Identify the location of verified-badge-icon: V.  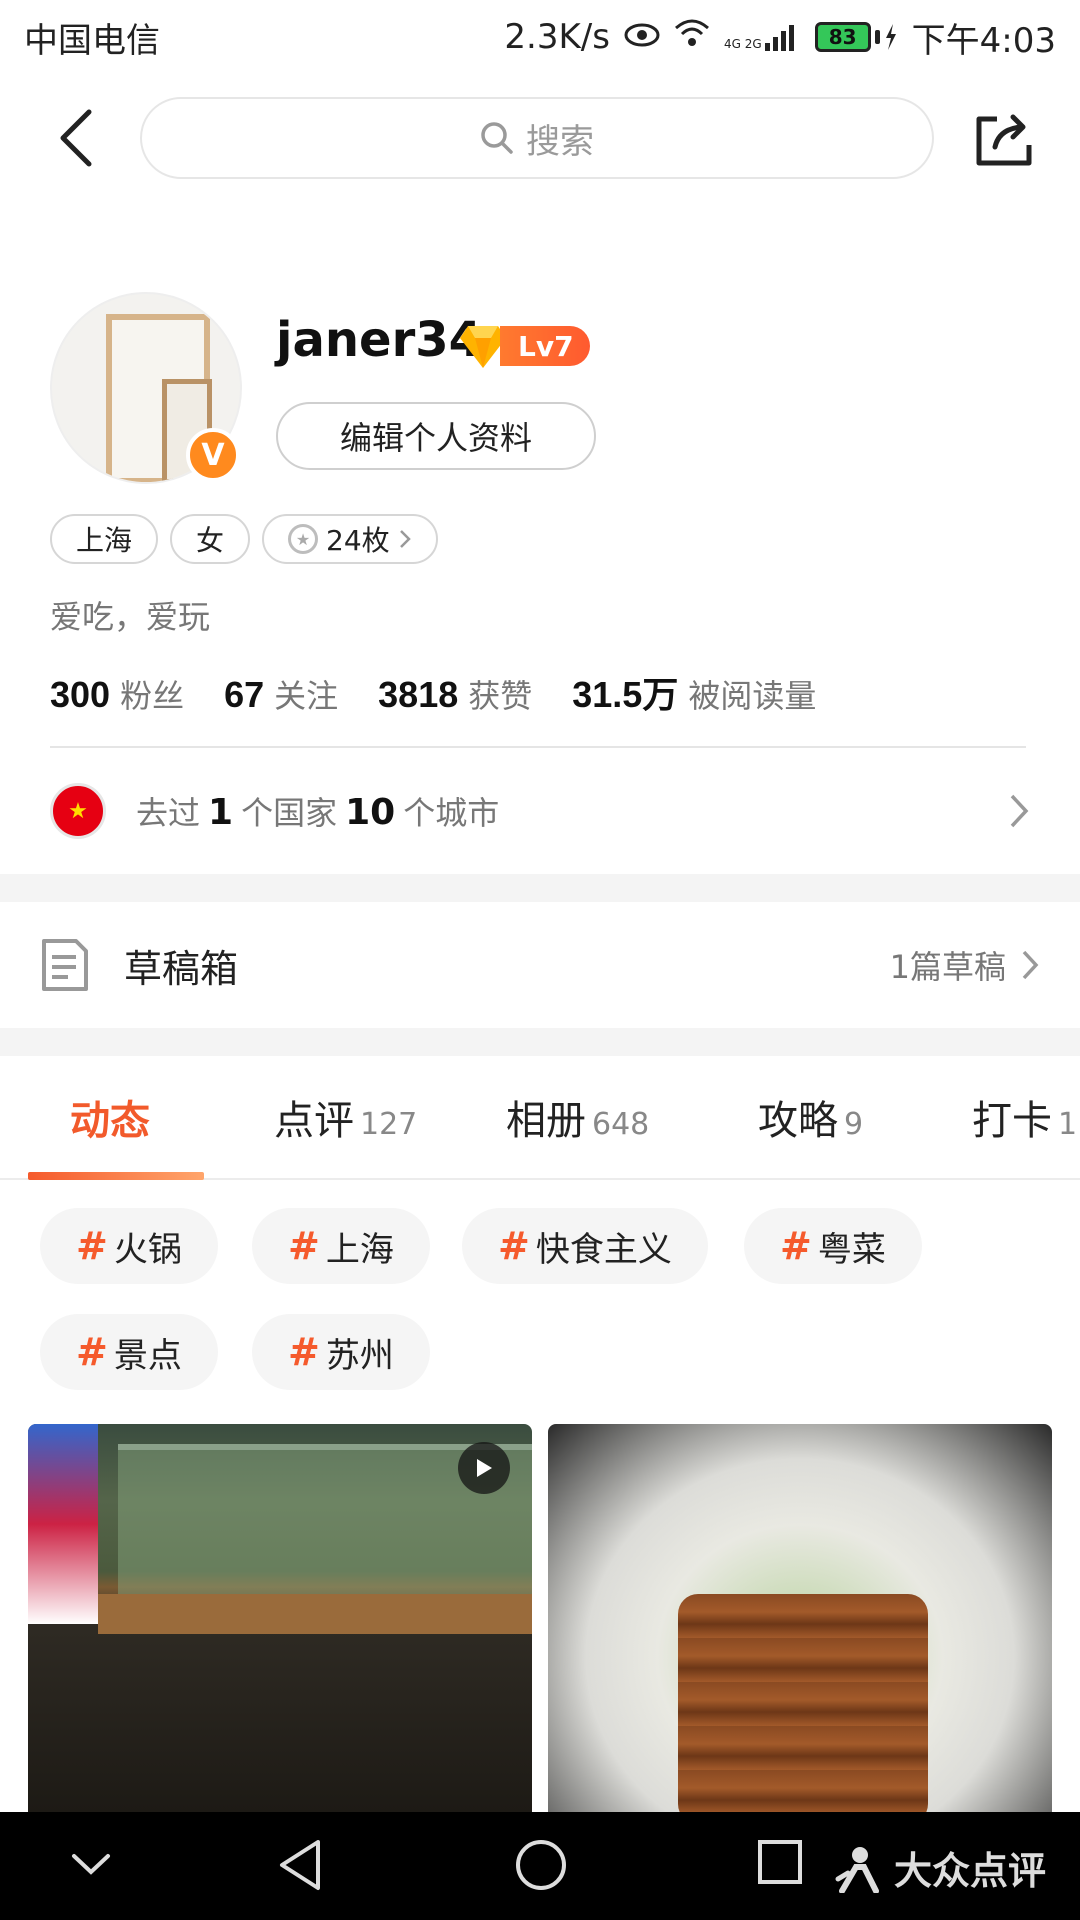
(213, 455).